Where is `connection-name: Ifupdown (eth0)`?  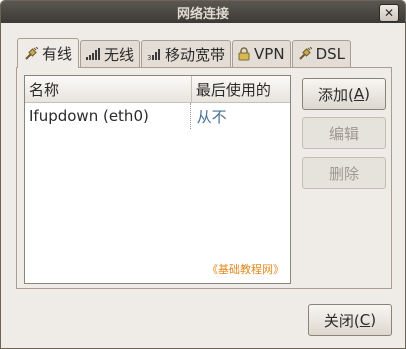
connection-name: Ifupdown (eth0) is located at coordinates (108, 116).